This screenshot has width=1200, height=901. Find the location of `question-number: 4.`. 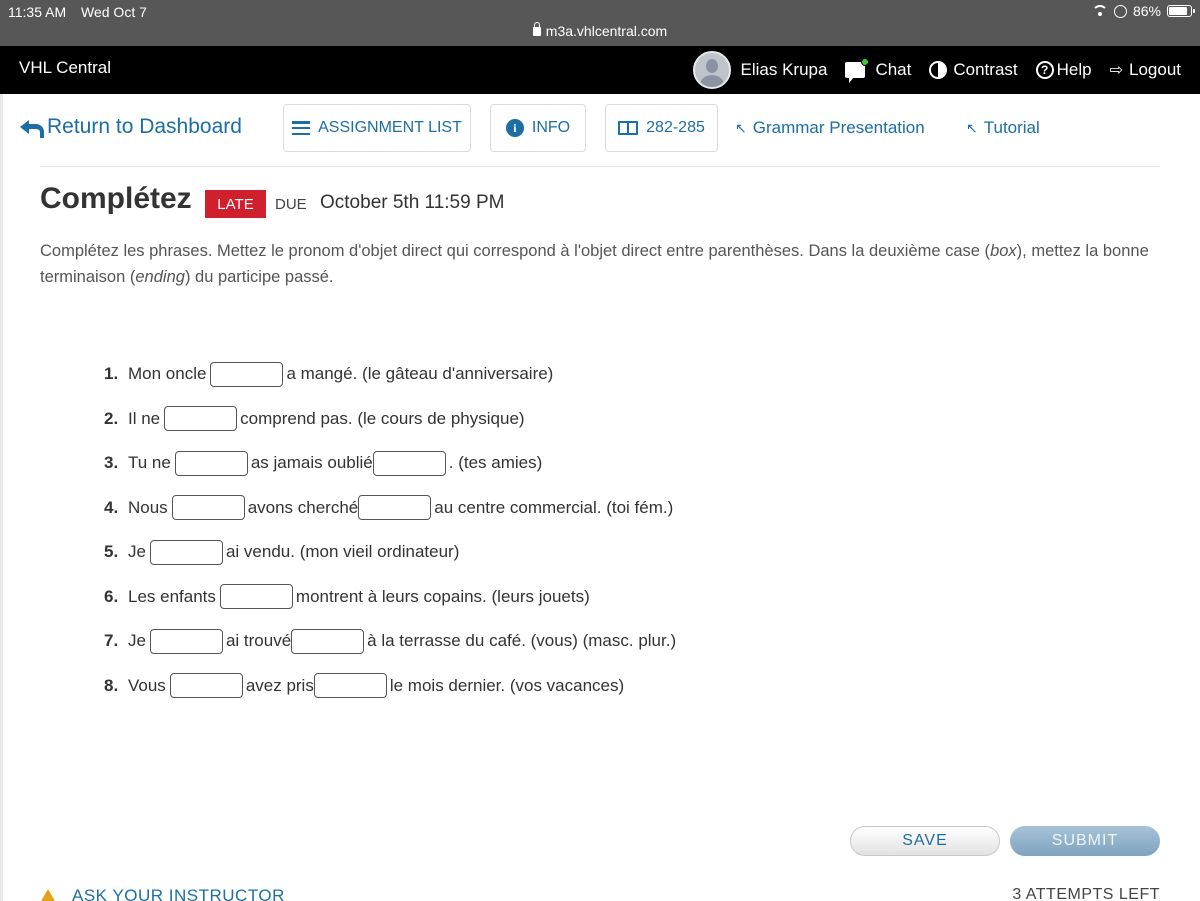

question-number: 4. is located at coordinates (111, 507).